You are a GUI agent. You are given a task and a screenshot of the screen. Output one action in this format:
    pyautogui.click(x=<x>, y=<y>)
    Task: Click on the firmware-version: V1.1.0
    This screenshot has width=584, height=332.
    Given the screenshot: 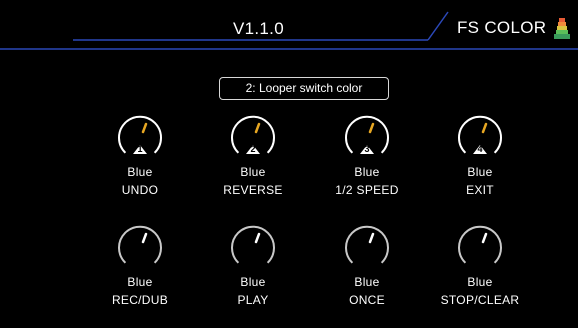 What is the action you would take?
    pyautogui.click(x=258, y=28)
    